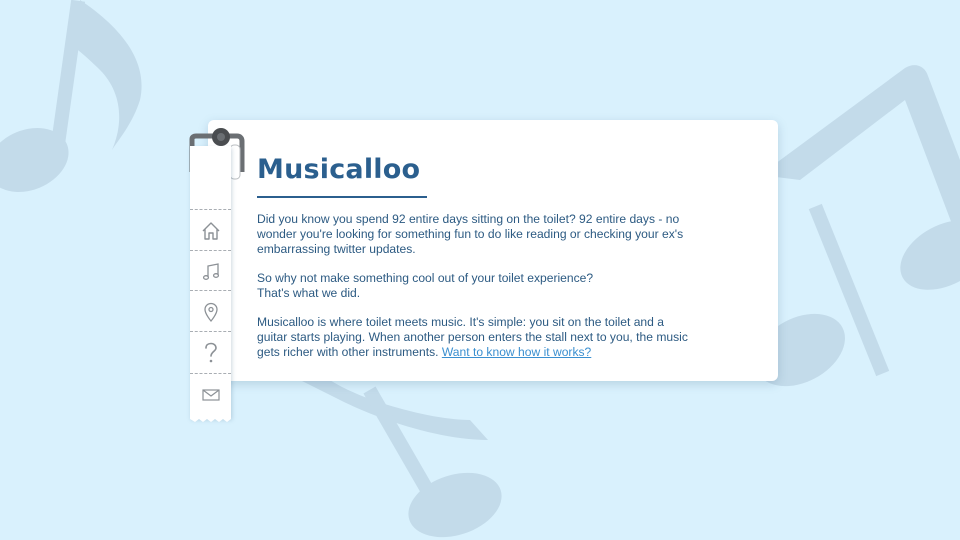 This screenshot has height=540, width=960. I want to click on torn-edge, so click(210, 419).